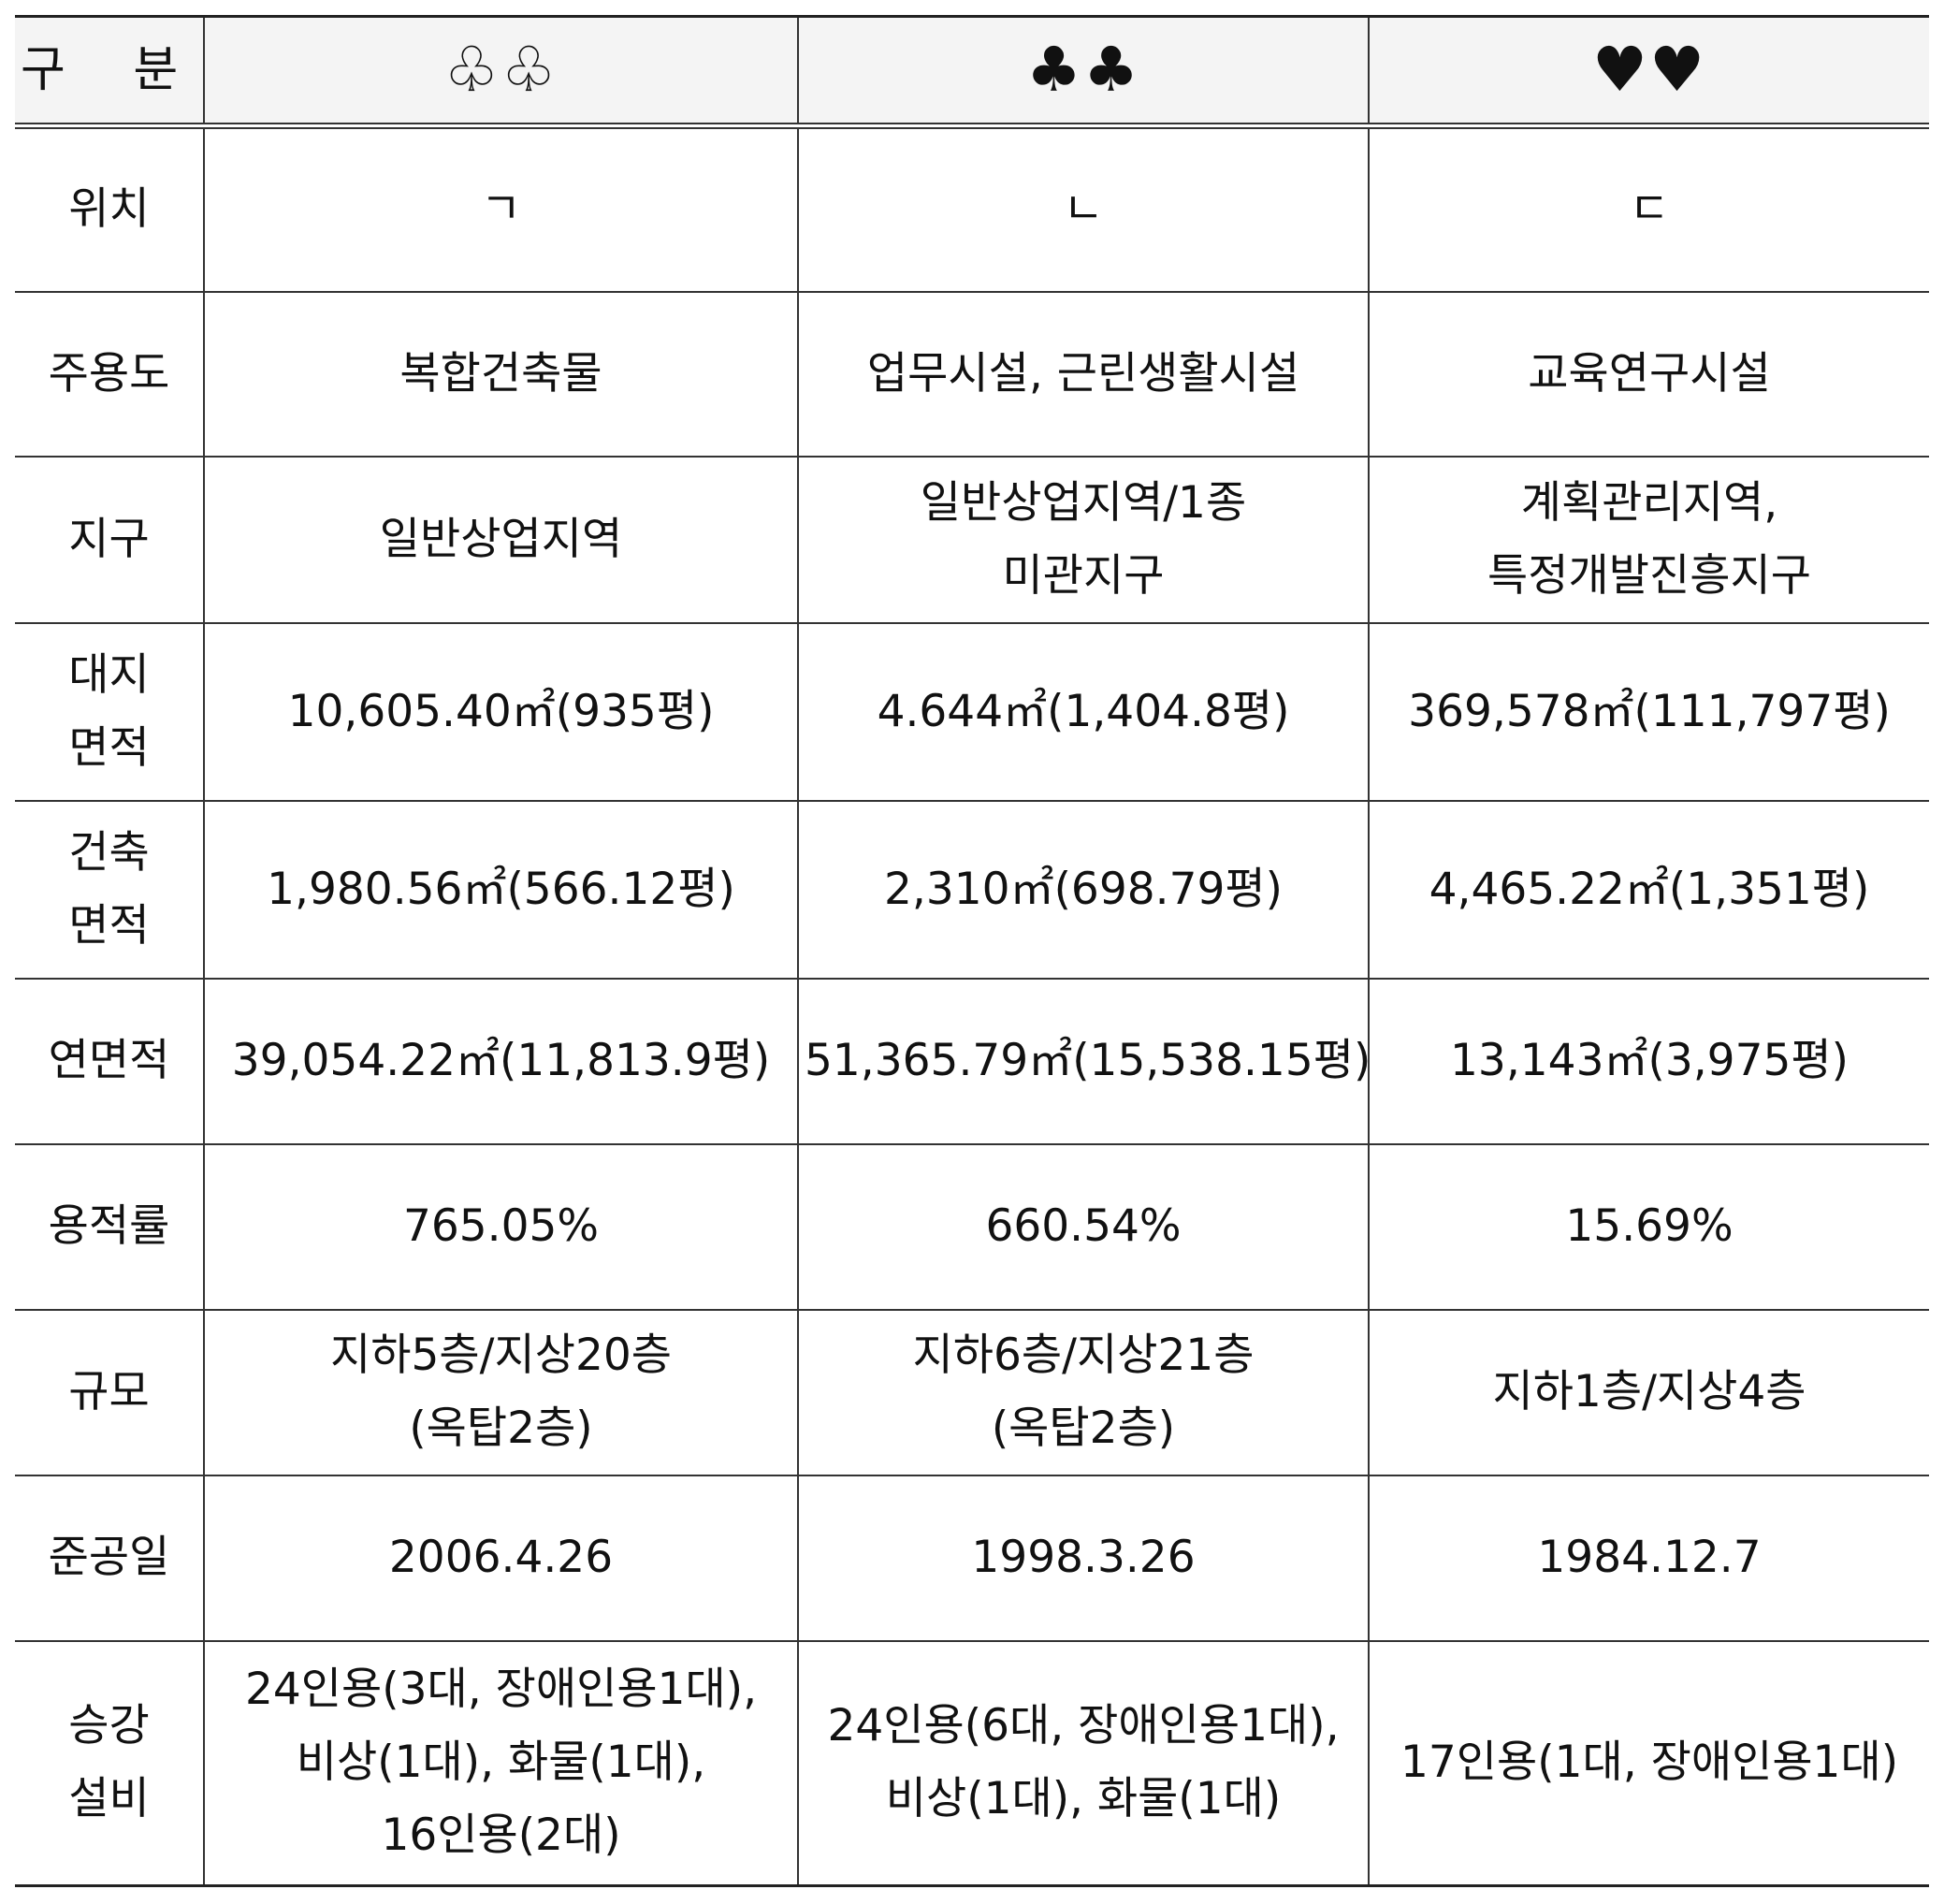 This screenshot has width=1944, height=1904. I want to click on cell-line: 복합건축물, so click(500, 373).